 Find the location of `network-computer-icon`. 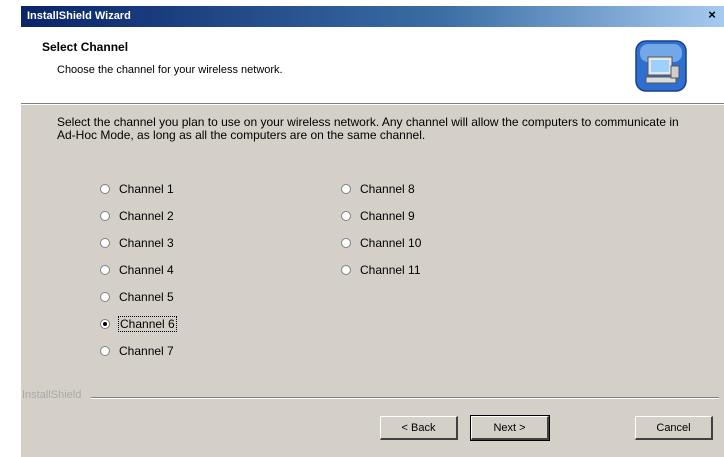

network-computer-icon is located at coordinates (661, 66).